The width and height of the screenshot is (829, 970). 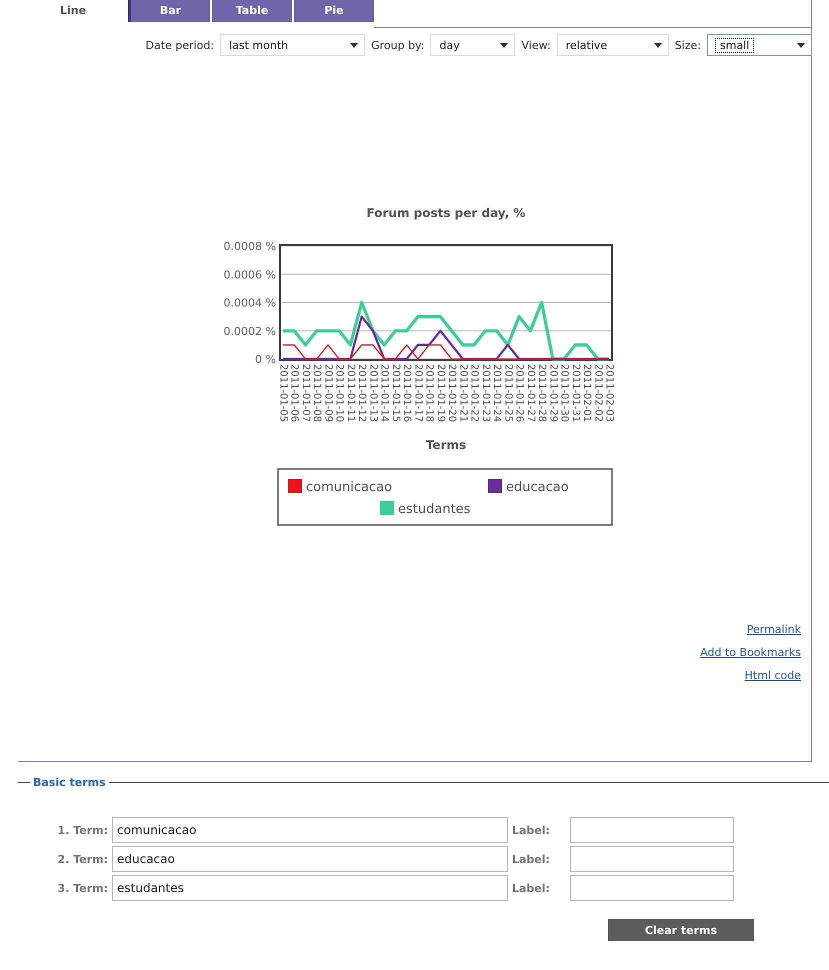 I want to click on x-tick-label: 2011-01-31, so click(x=575, y=393).